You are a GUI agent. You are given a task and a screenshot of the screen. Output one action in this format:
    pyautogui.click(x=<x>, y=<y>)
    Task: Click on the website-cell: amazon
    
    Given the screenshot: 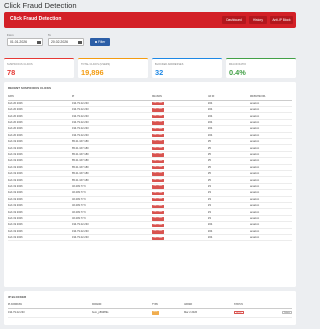 What is the action you would take?
    pyautogui.click(x=271, y=238)
    